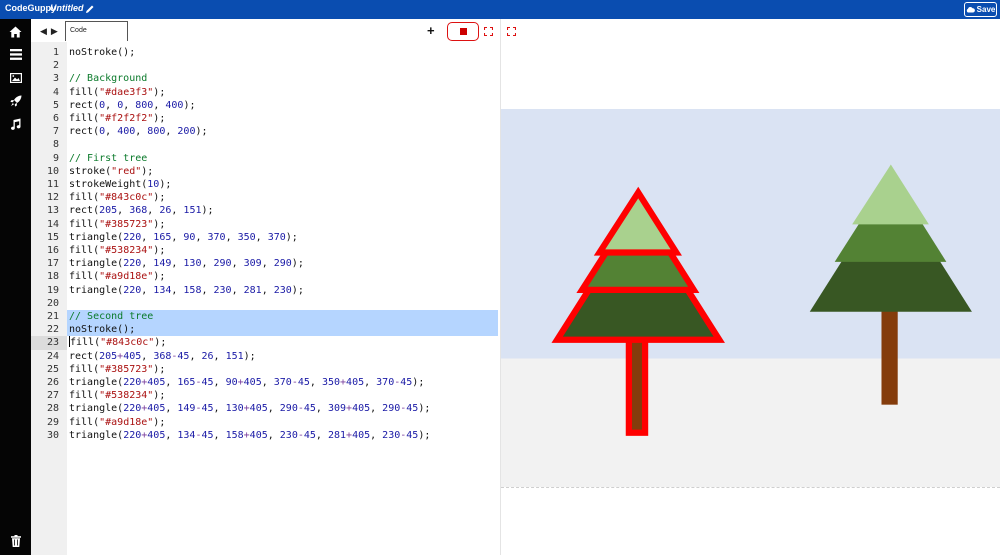 The width and height of the screenshot is (1000, 555). I want to click on line-number: 25, so click(52, 369).